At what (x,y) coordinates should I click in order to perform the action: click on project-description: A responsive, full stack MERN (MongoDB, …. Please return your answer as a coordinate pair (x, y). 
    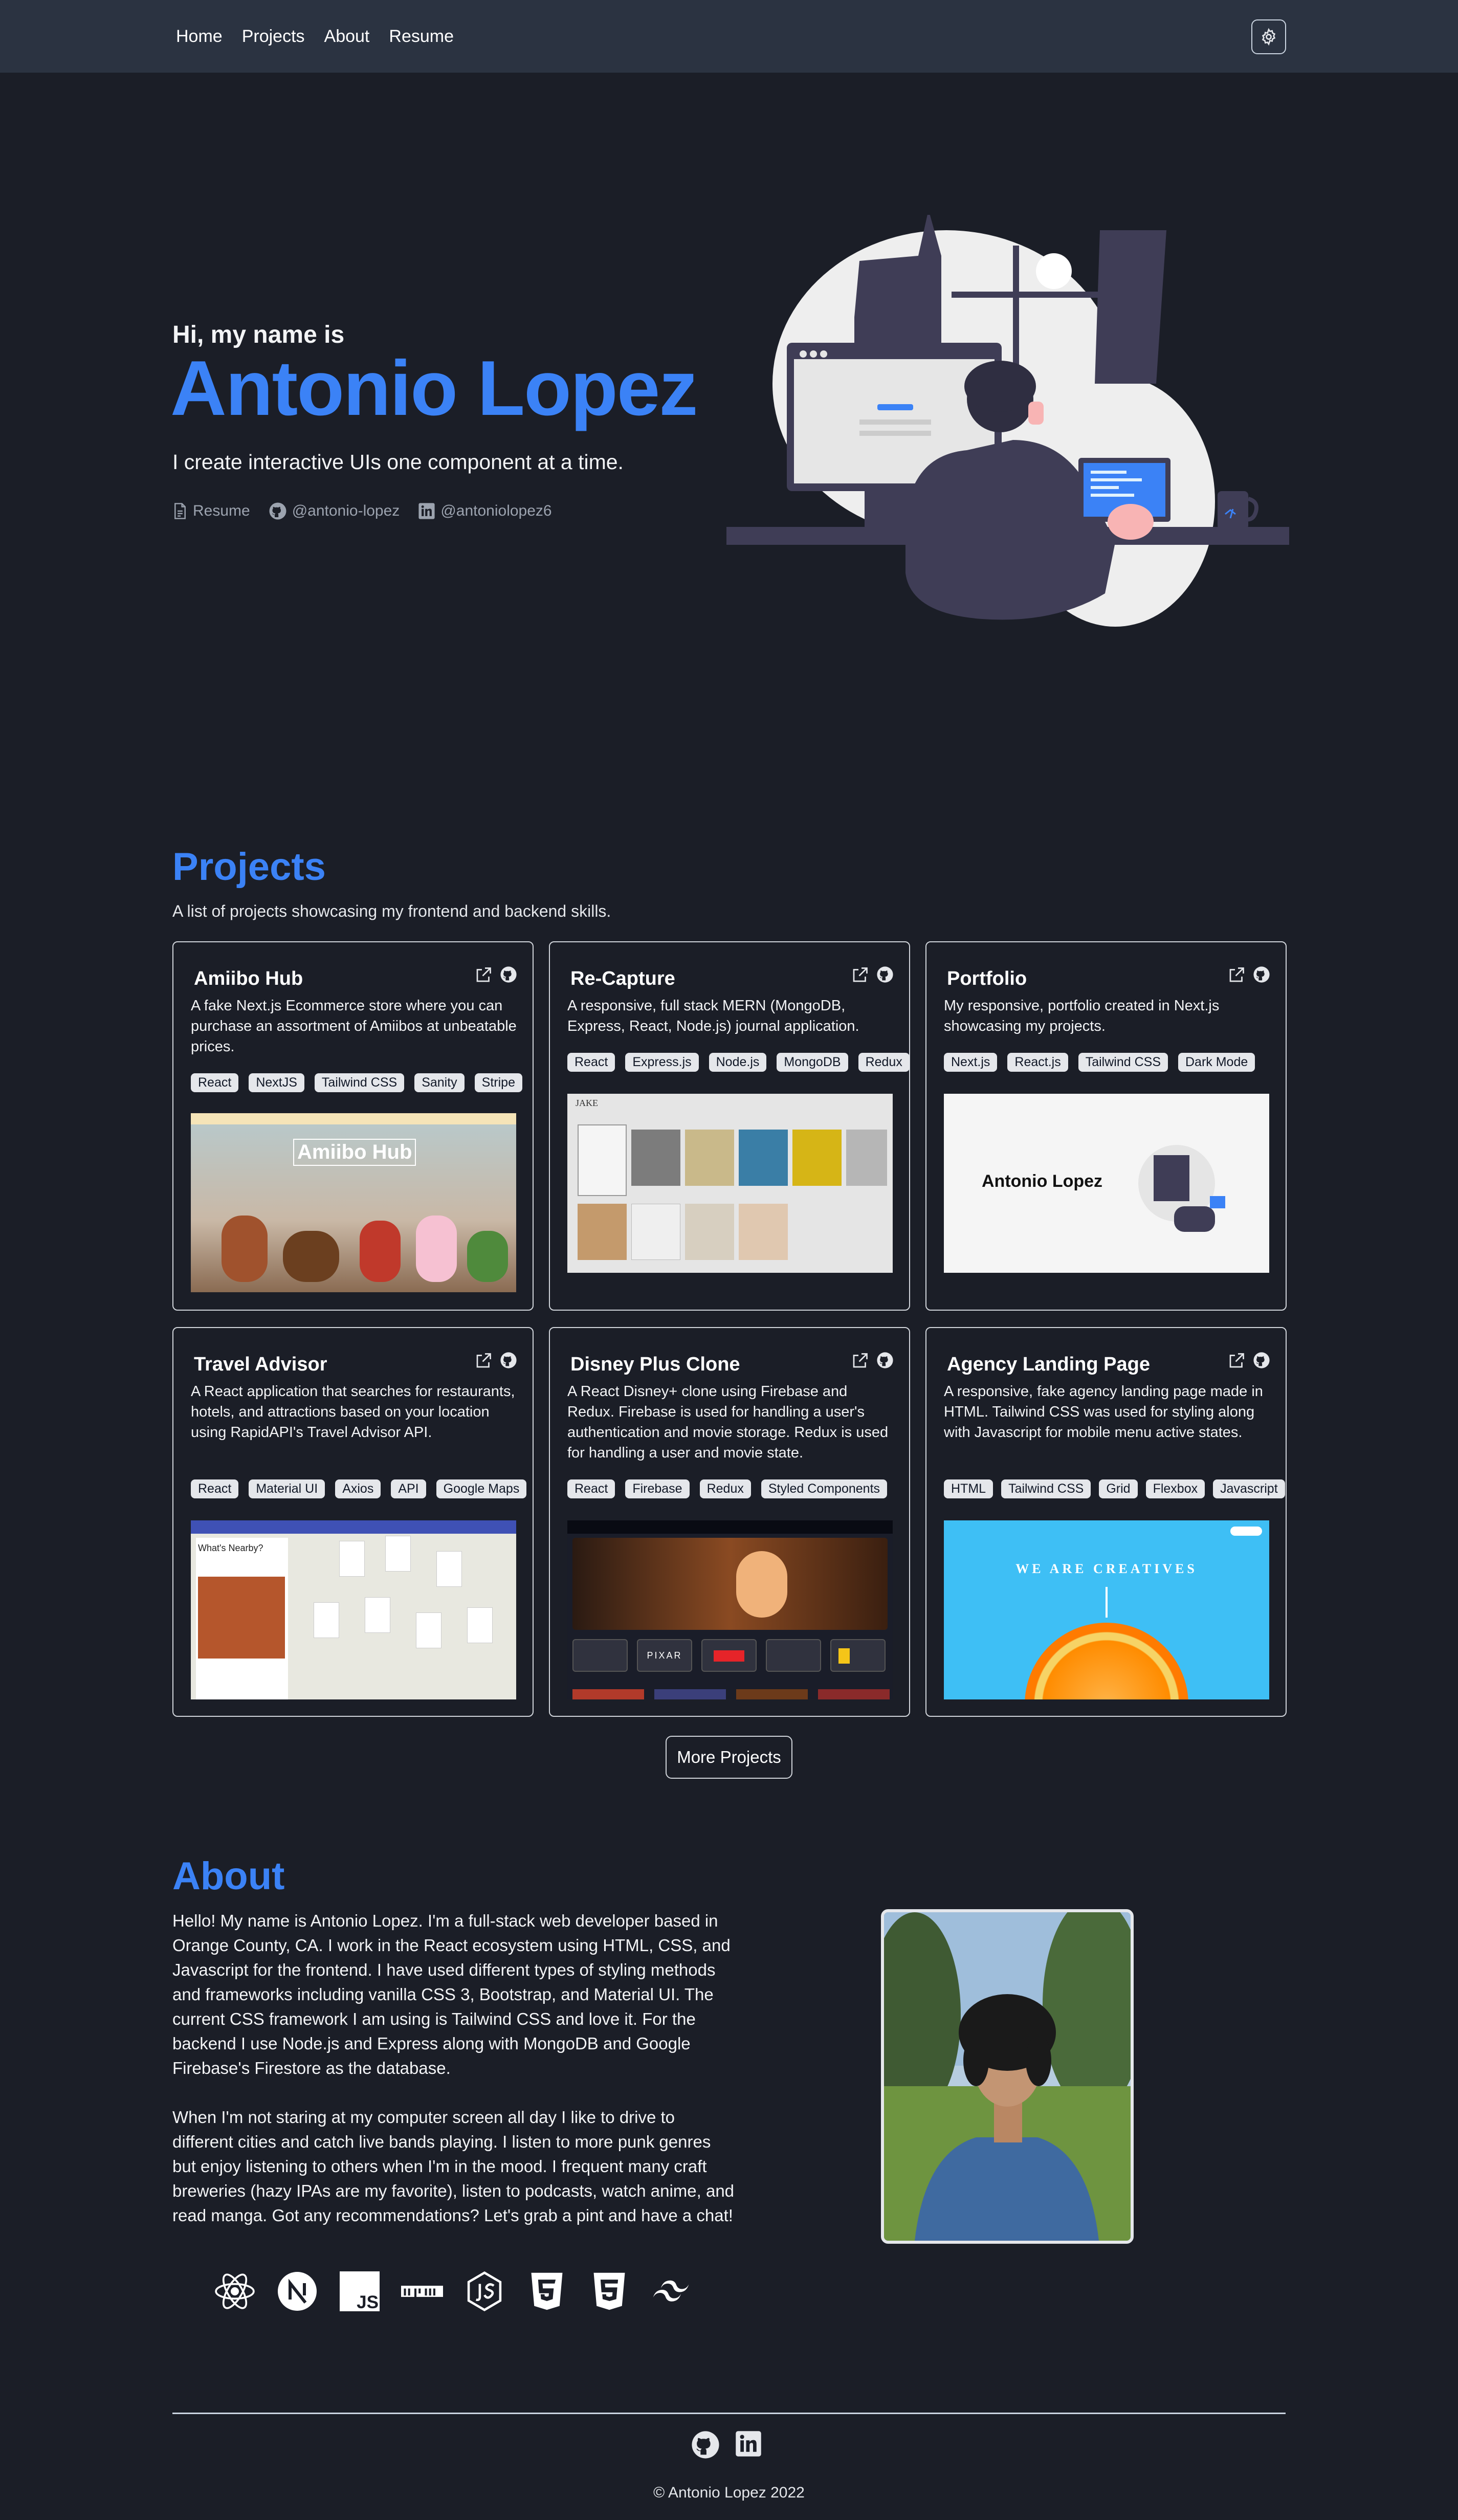
    Looking at the image, I should click on (713, 1016).